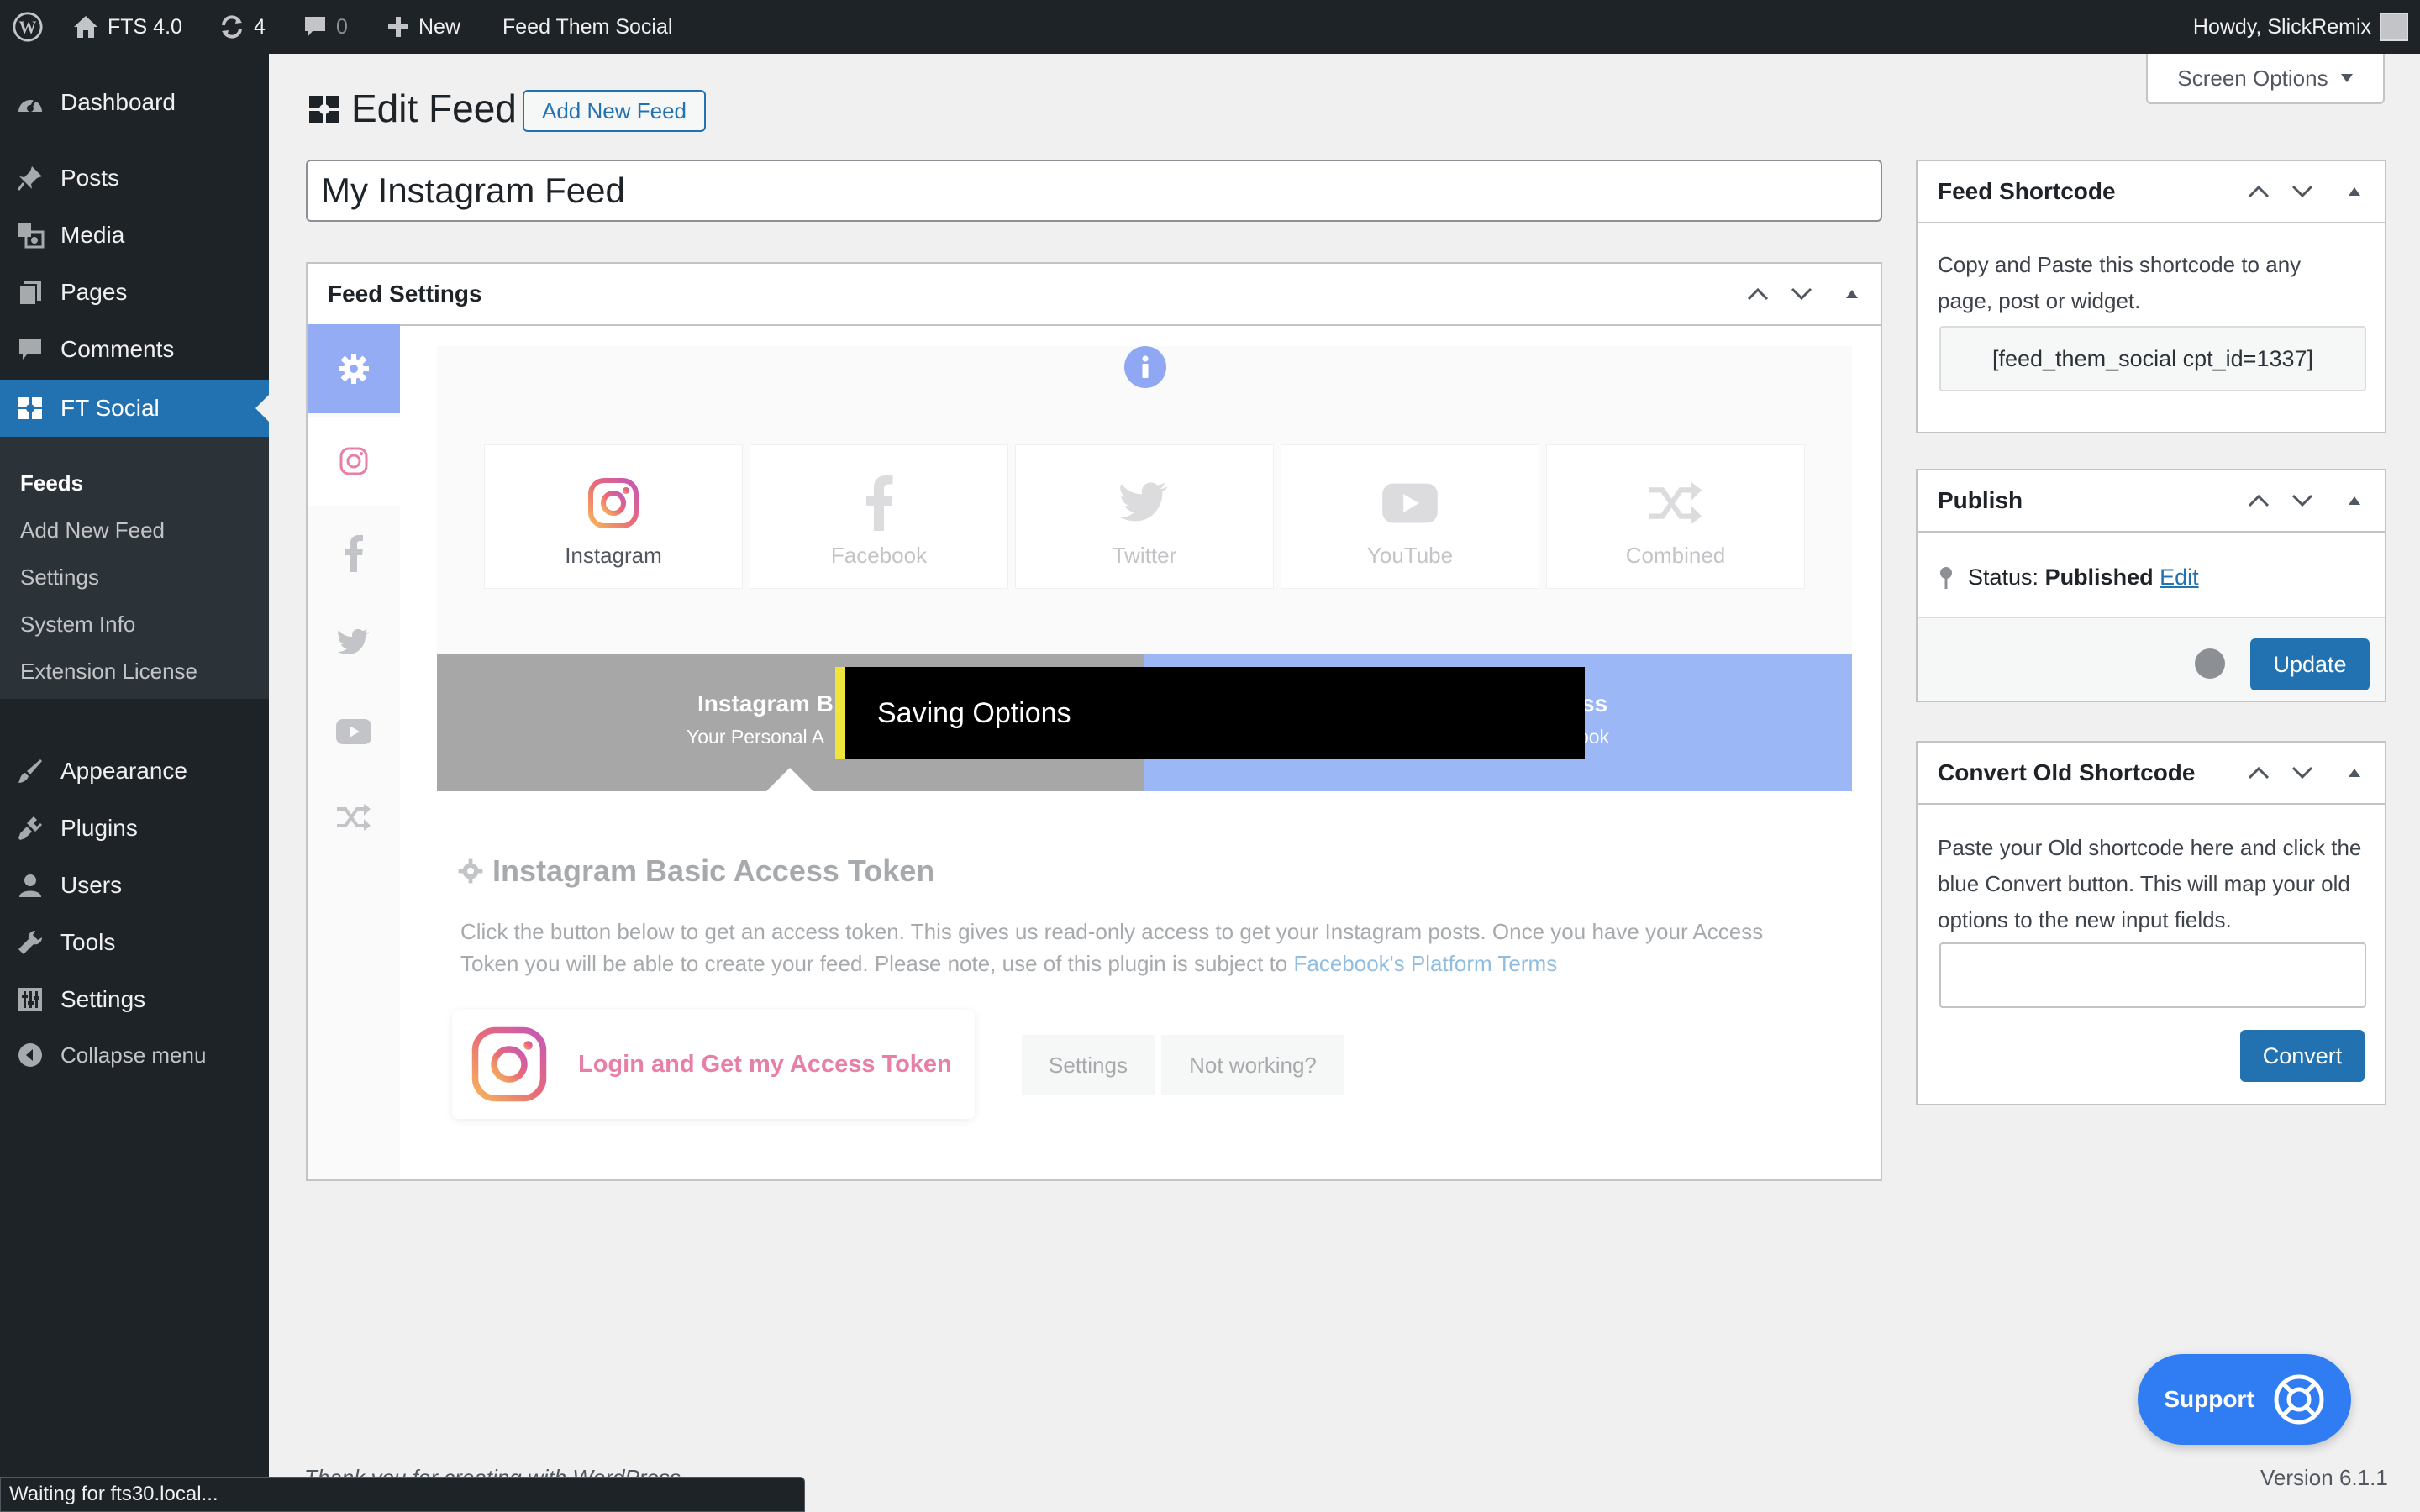  Describe the element at coordinates (134, 828) in the screenshot. I see `menu-plugins: Plugins` at that location.